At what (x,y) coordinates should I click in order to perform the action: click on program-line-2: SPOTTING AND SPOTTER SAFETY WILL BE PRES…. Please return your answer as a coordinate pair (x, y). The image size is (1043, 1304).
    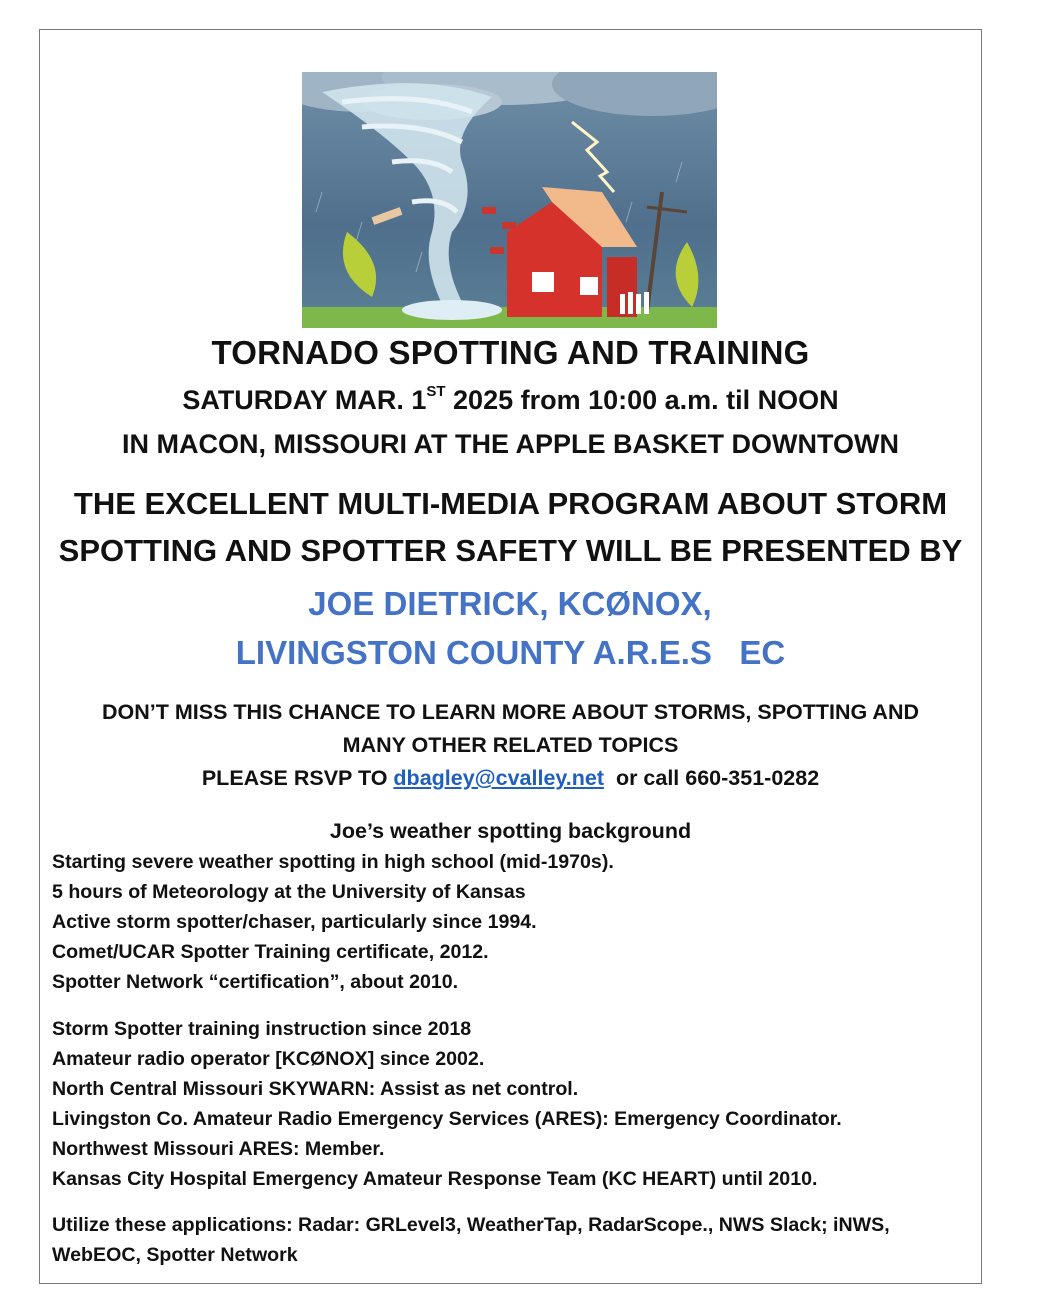
    Looking at the image, I should click on (510, 550).